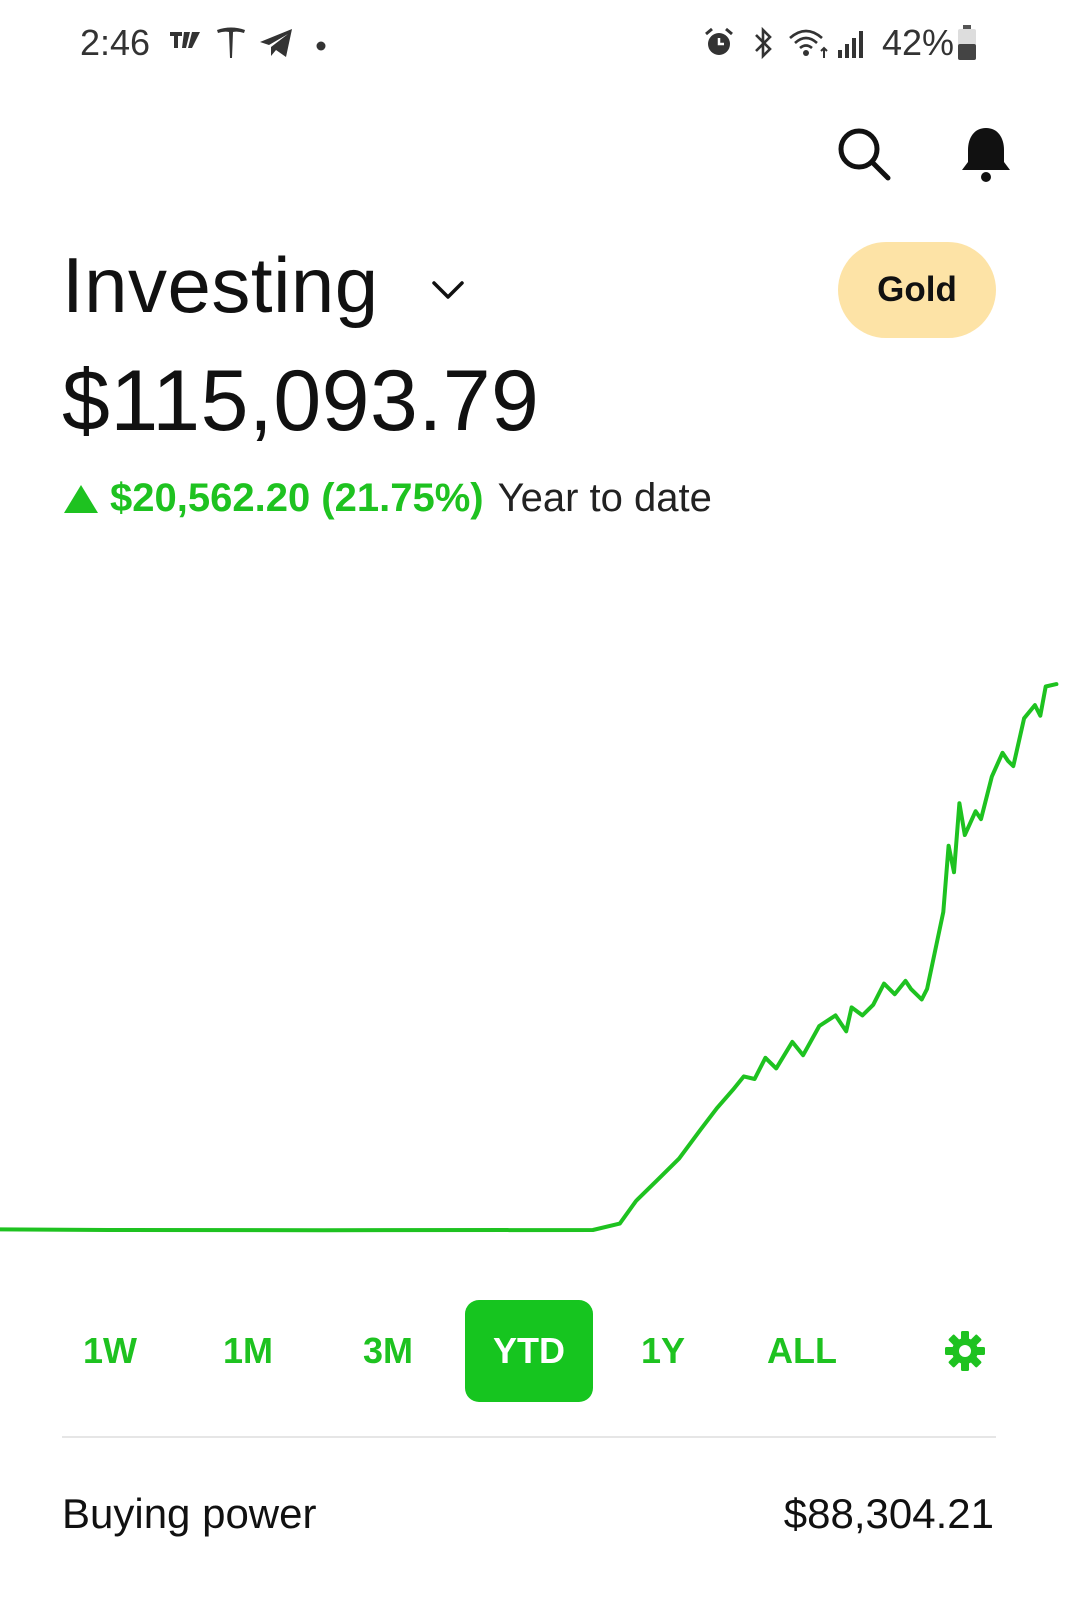  What do you see at coordinates (887, 1514) in the screenshot?
I see `buying-power-value: $88,304.21` at bounding box center [887, 1514].